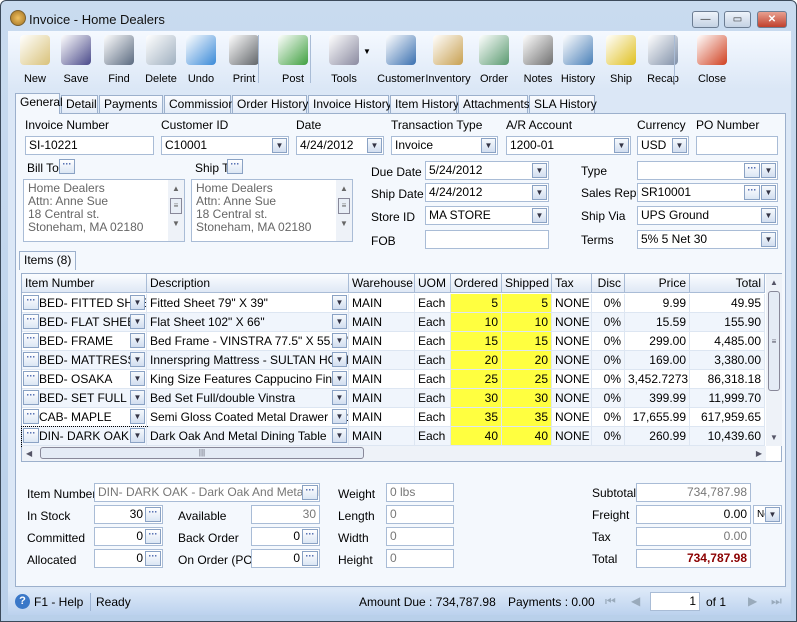  Describe the element at coordinates (374, 145) in the screenshot. I see `date-input-chevron-down-icon: ▼` at that location.